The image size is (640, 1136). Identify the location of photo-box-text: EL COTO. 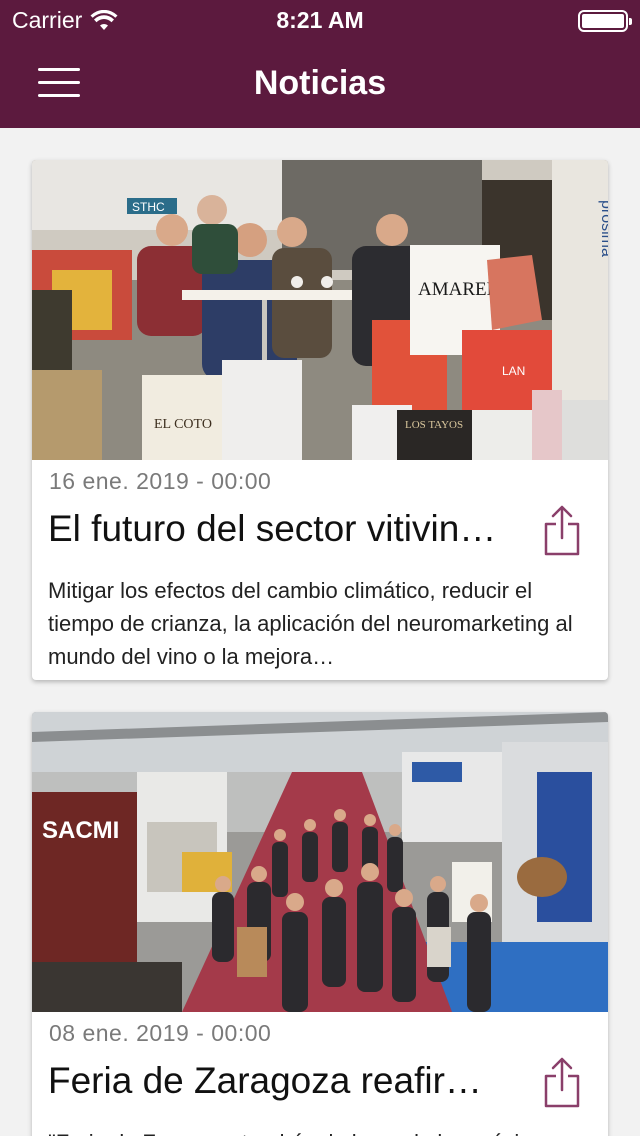
(183, 424).